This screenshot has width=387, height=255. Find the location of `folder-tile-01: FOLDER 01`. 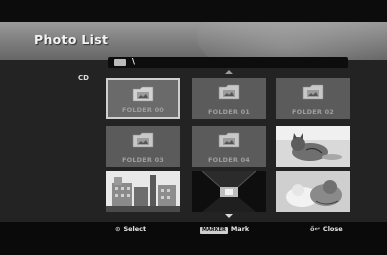

folder-tile-01: FOLDER 01 is located at coordinates (229, 98).